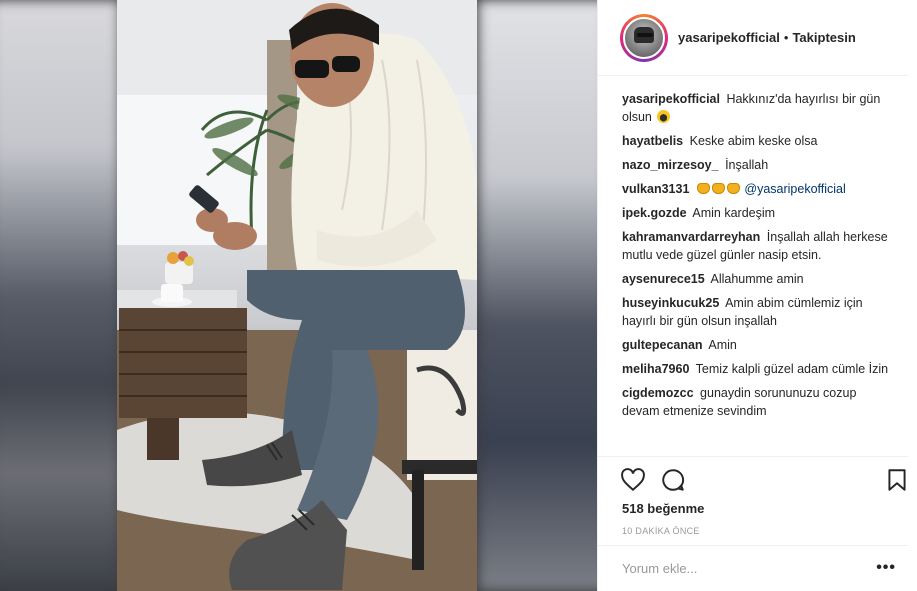 This screenshot has height=591, width=917. I want to click on comment-item: gultepecanan Amin, so click(757, 345).